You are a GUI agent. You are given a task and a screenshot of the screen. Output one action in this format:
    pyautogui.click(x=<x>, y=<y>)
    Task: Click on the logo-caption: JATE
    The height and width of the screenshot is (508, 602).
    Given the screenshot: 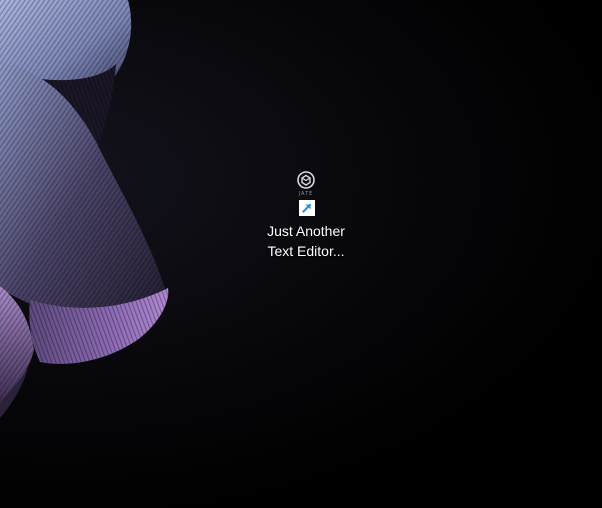 What is the action you would take?
    pyautogui.click(x=306, y=194)
    